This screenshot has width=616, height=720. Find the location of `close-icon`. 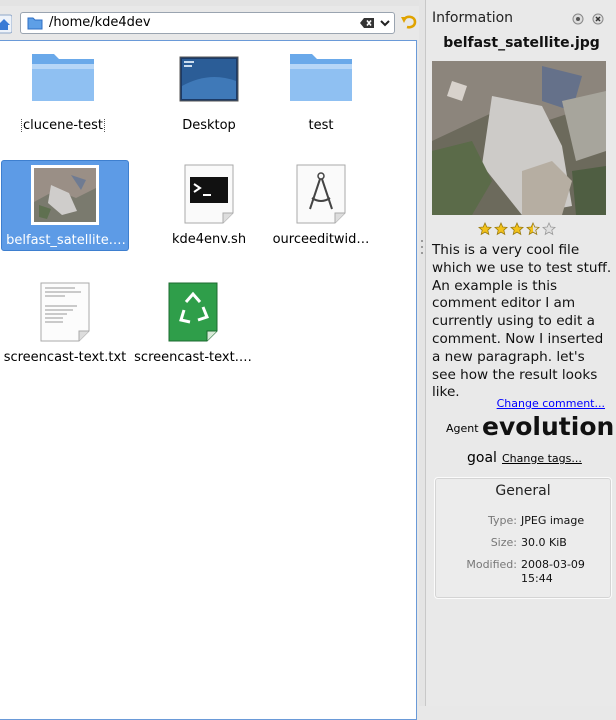

close-icon is located at coordinates (598, 19).